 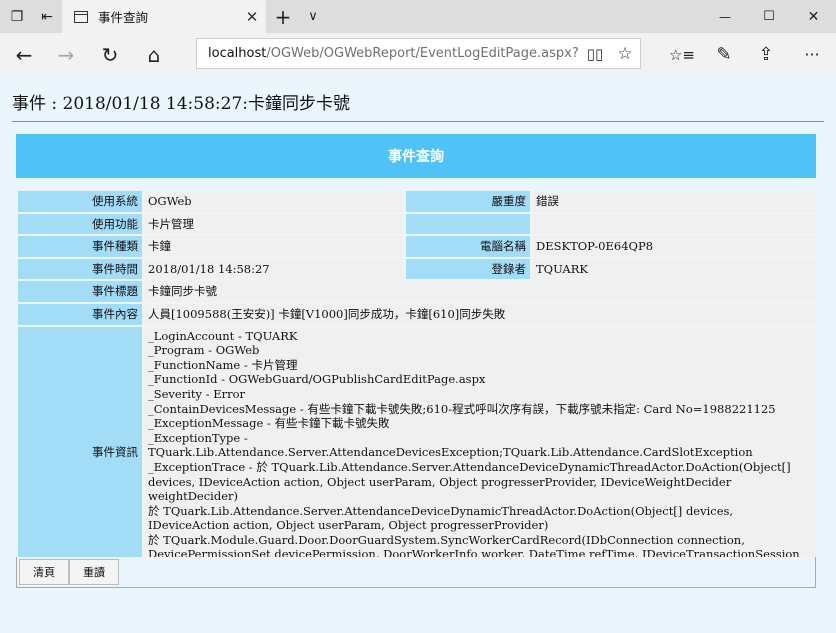 What do you see at coordinates (110, 54) in the screenshot?
I see `refresh-button: ↻` at bounding box center [110, 54].